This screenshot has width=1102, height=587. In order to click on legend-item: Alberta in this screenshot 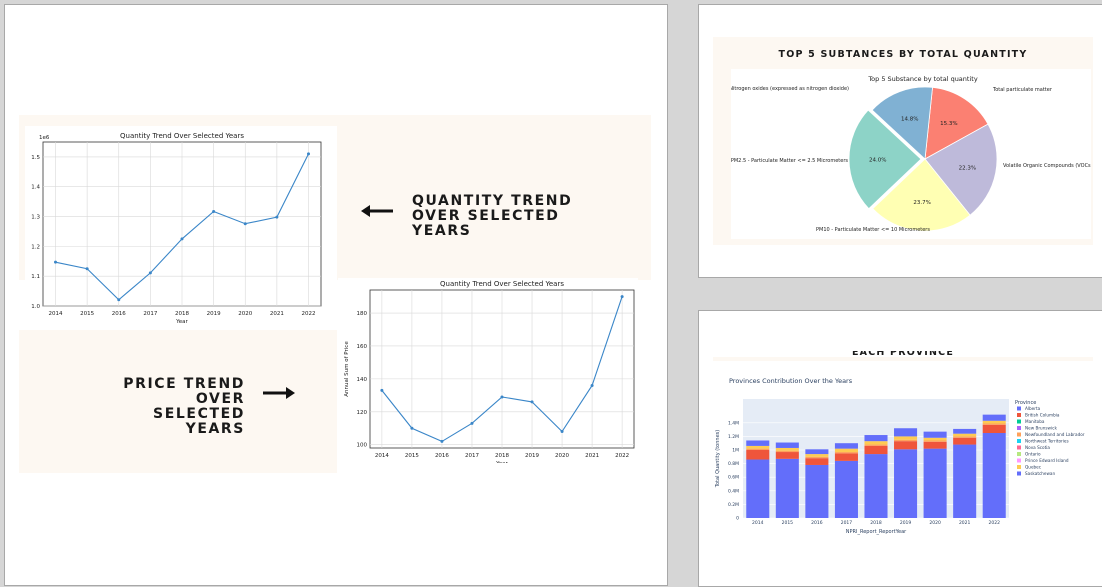, I will do `click(1033, 408)`.